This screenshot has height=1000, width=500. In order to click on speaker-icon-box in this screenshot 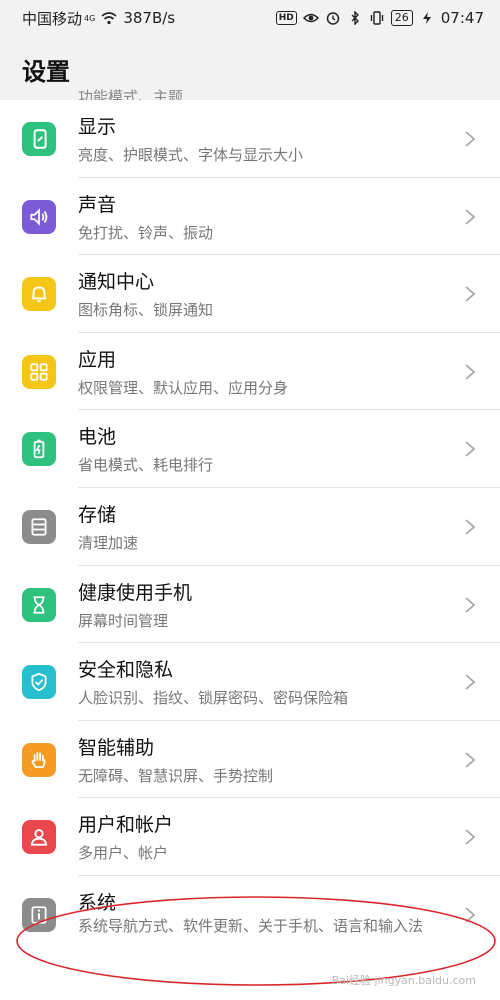, I will do `click(39, 216)`.